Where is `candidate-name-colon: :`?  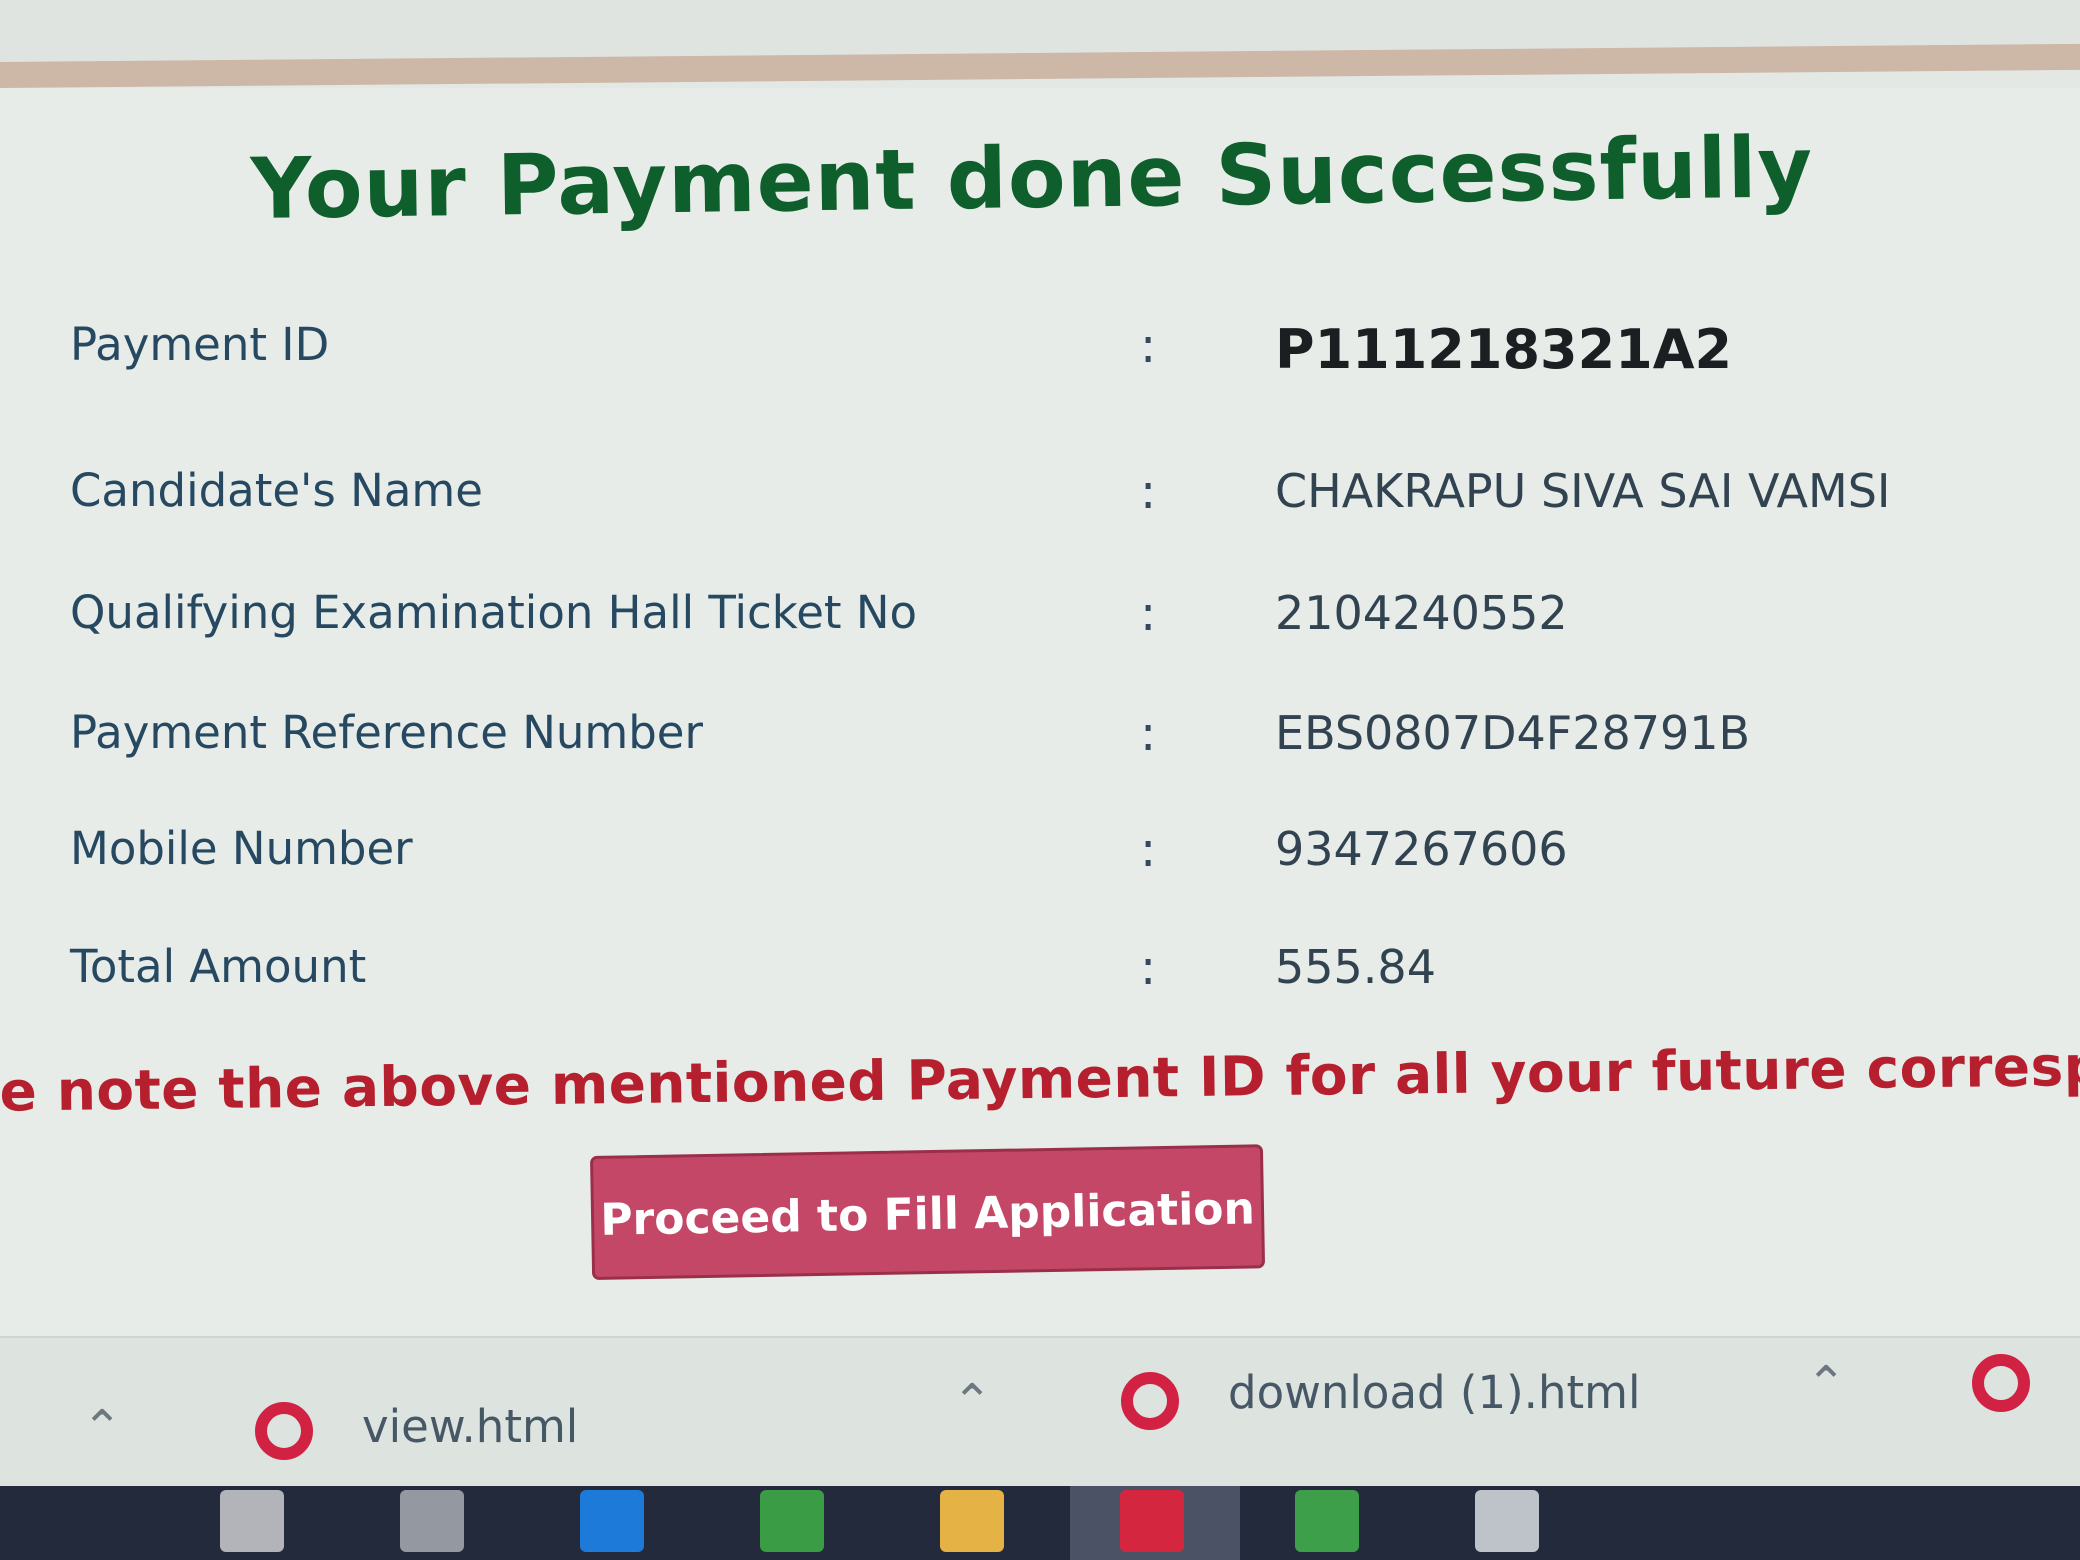 candidate-name-colon: : is located at coordinates (1148, 492).